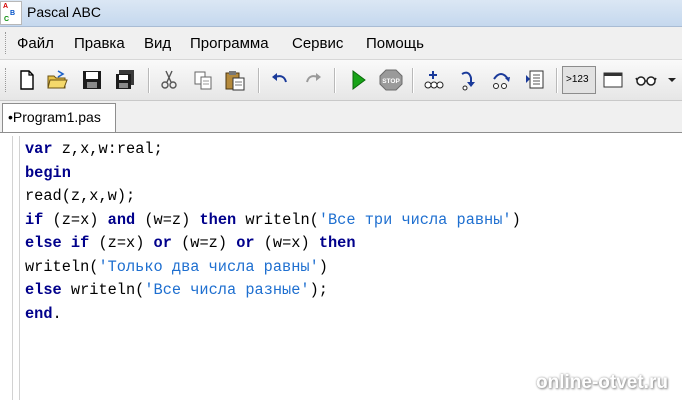 The height and width of the screenshot is (401, 682). What do you see at coordinates (235, 80) in the screenshot?
I see `paste-icon` at bounding box center [235, 80].